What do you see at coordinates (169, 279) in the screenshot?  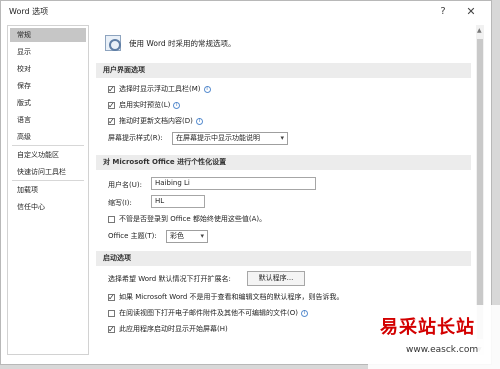 I see `default-extension-label: 选择希望 Word 默认情况下打开扩展名:` at bounding box center [169, 279].